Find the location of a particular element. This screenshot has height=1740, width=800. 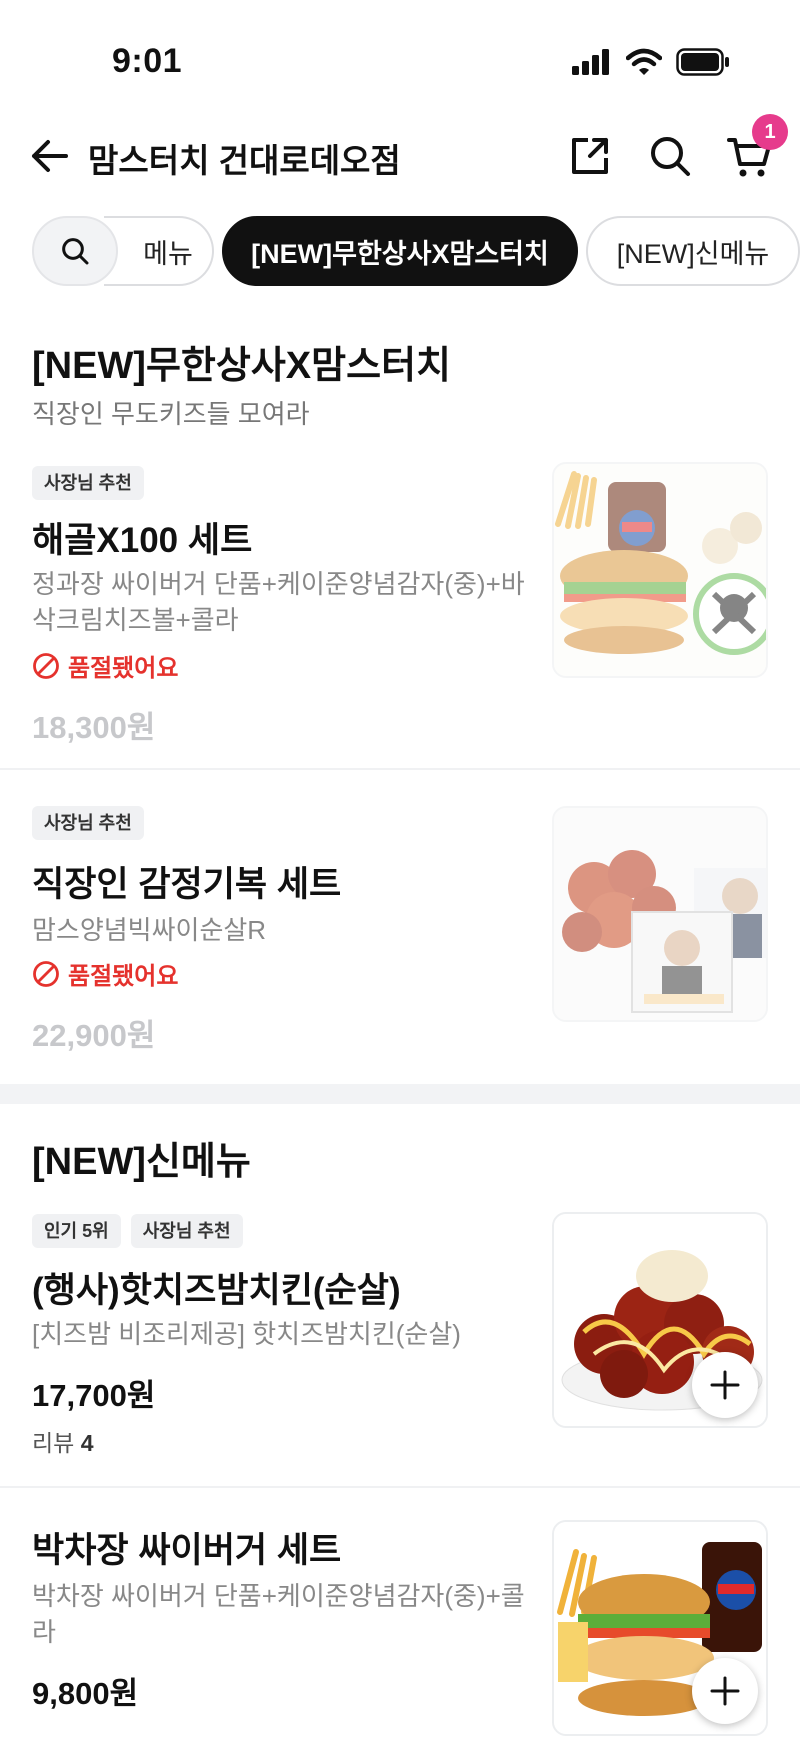

signal-icon is located at coordinates (590, 62).